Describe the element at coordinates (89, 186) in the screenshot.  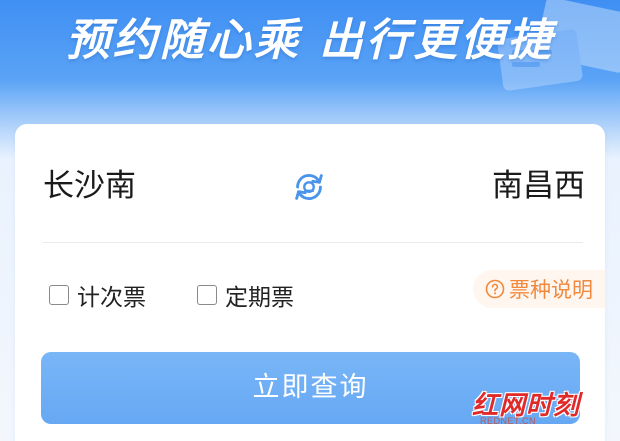
I see `departure-station: 长沙南` at that location.